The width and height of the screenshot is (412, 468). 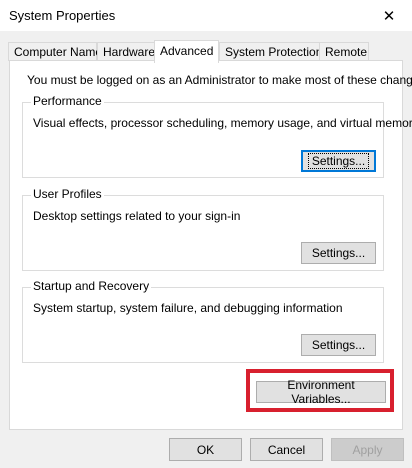 I want to click on tab-advanced: Advanced, so click(x=186, y=51).